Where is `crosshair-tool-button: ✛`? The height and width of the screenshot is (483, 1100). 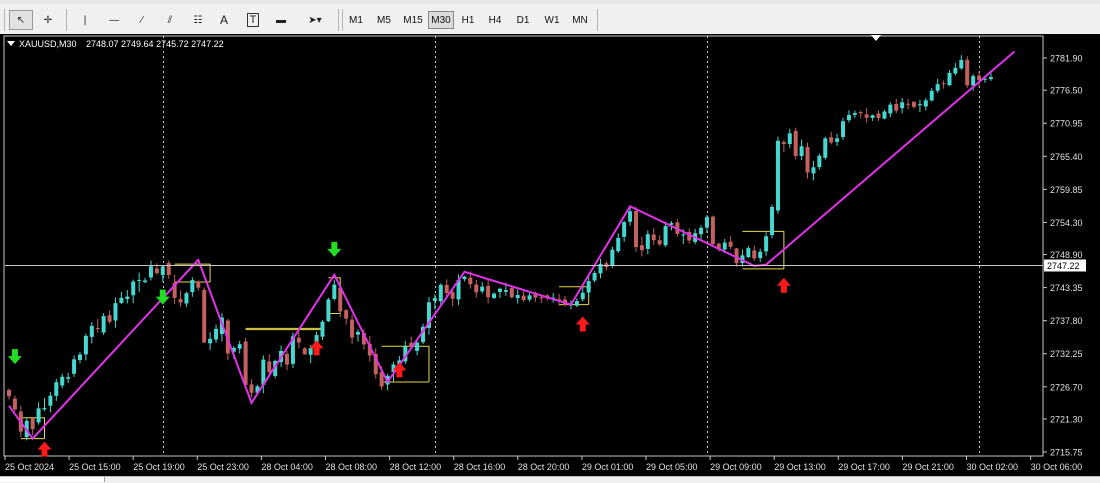 crosshair-tool-button: ✛ is located at coordinates (48, 20).